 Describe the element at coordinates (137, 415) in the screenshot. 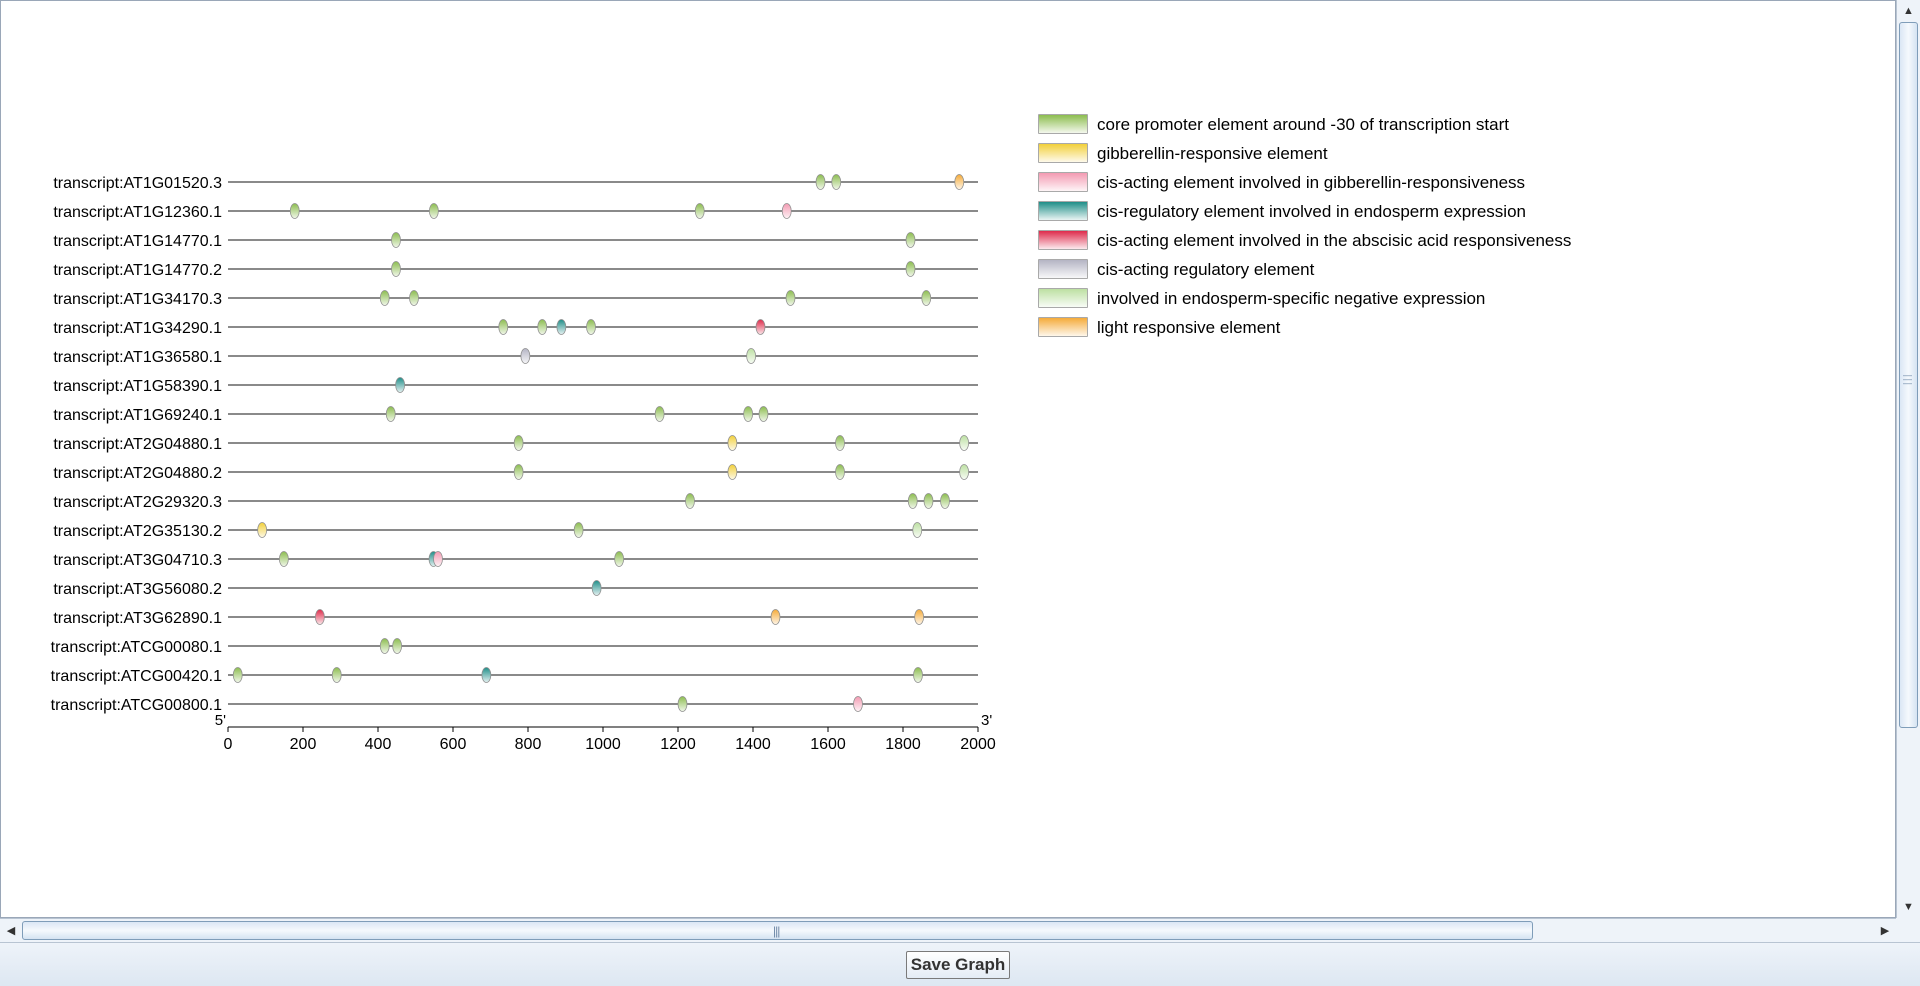

I see `transcript-label: transcript:AT1G69240.1` at that location.